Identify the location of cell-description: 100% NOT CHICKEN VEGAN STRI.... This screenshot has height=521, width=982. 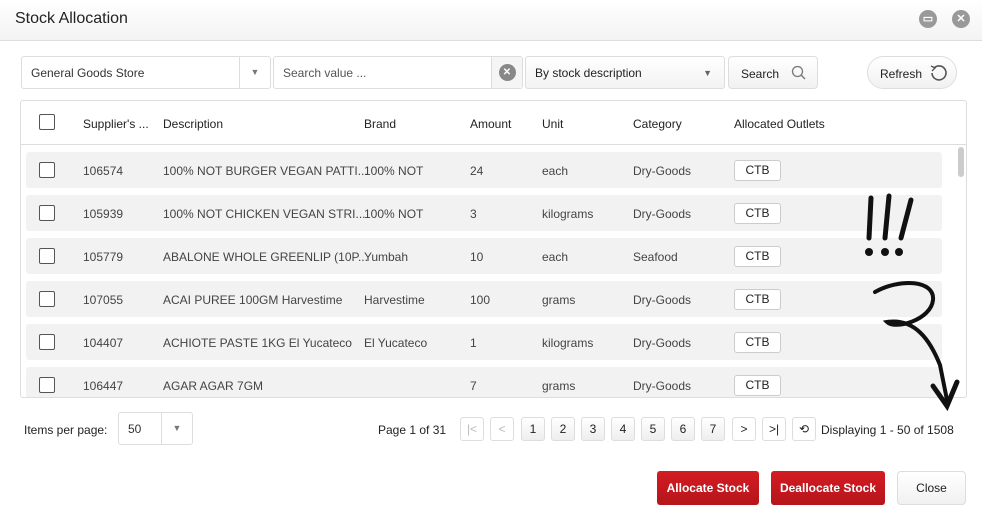
(264, 214).